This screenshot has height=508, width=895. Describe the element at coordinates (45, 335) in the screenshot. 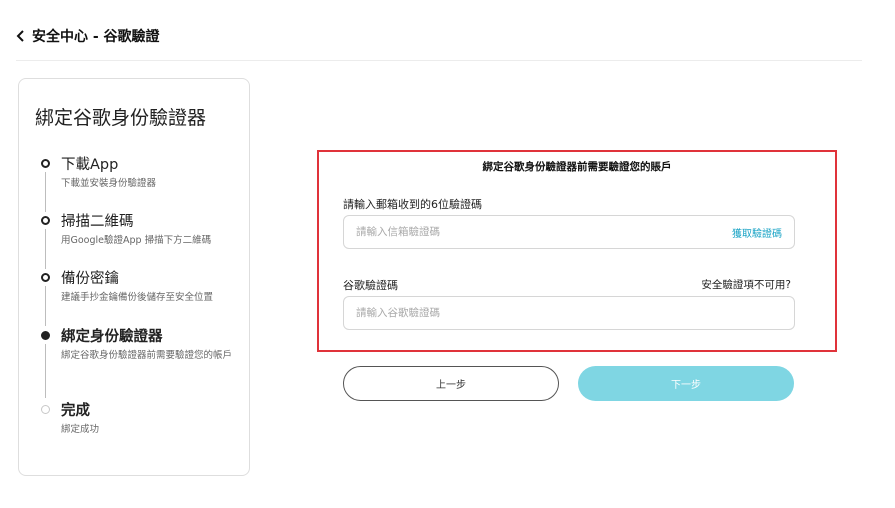

I see `step-dot-active` at that location.